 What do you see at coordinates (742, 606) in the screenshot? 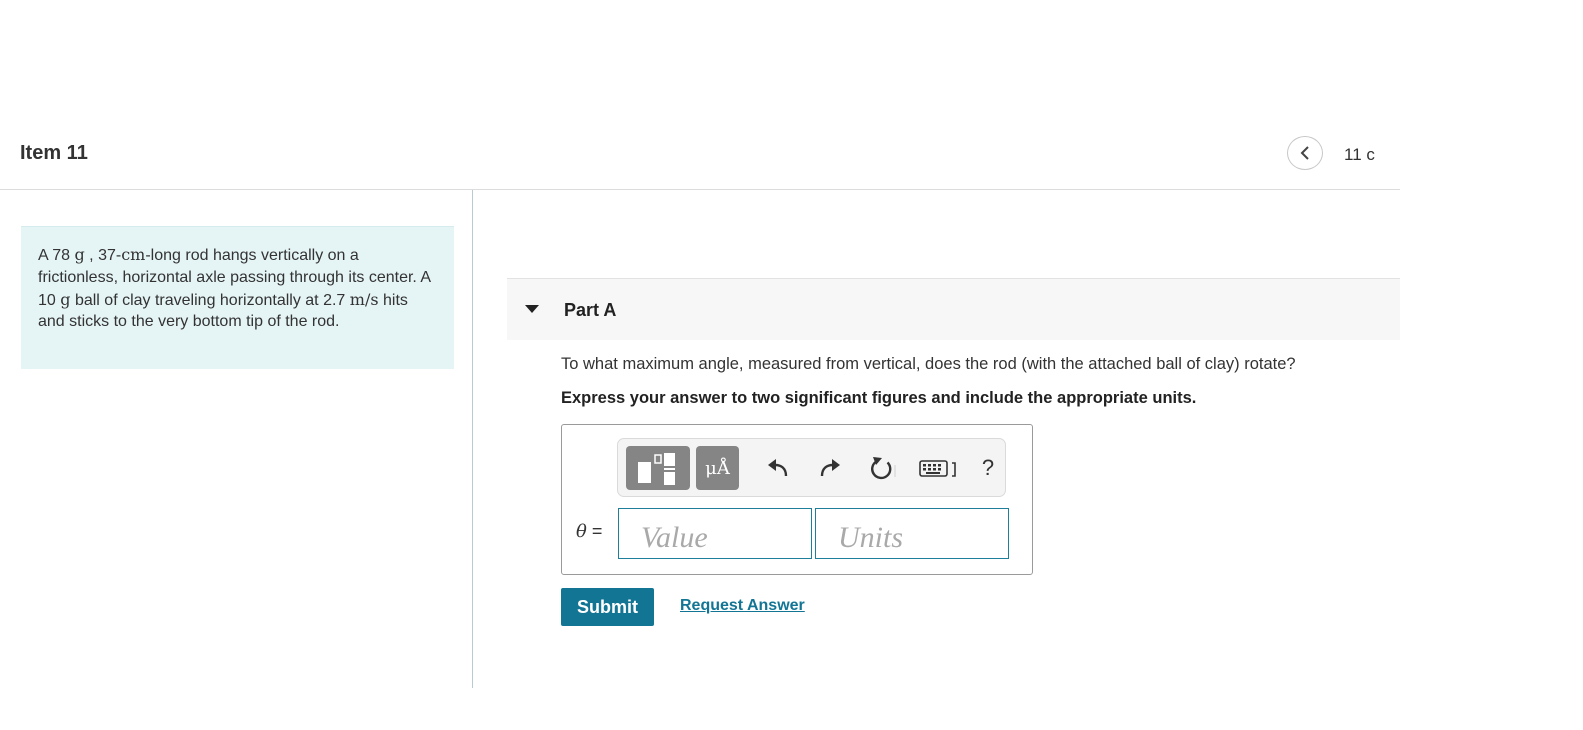
I see `request-answer-link: Request Answer` at bounding box center [742, 606].